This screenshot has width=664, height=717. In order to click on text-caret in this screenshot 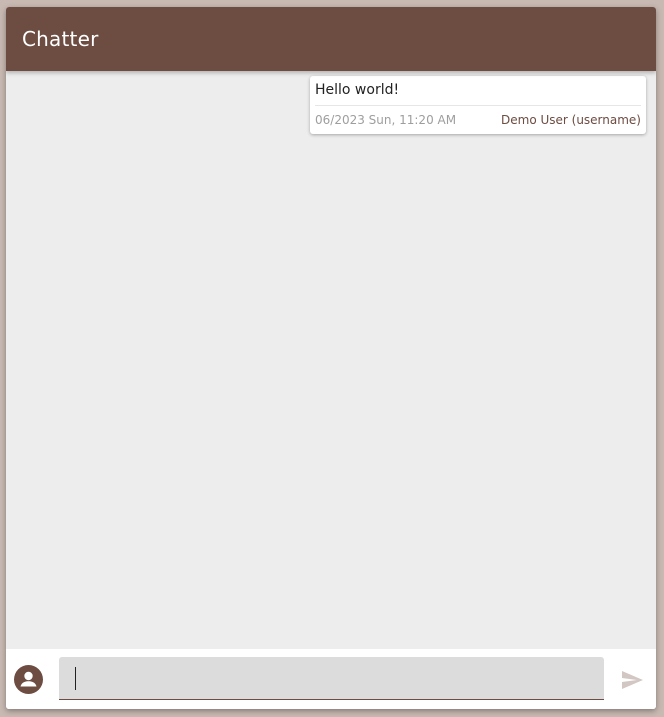, I will do `click(75, 678)`.